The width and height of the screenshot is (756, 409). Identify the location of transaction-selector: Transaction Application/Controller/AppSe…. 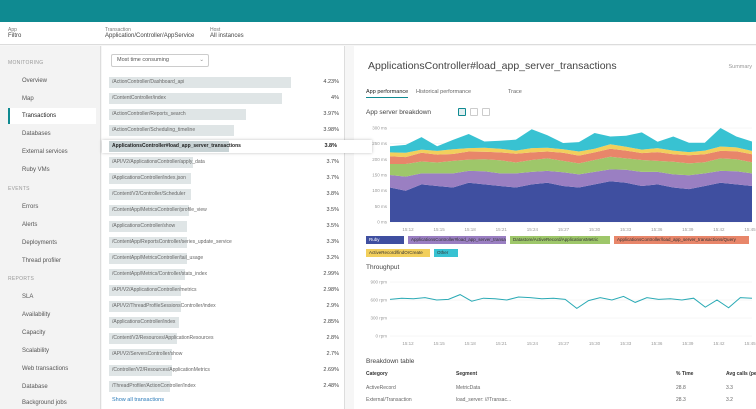
(149, 33).